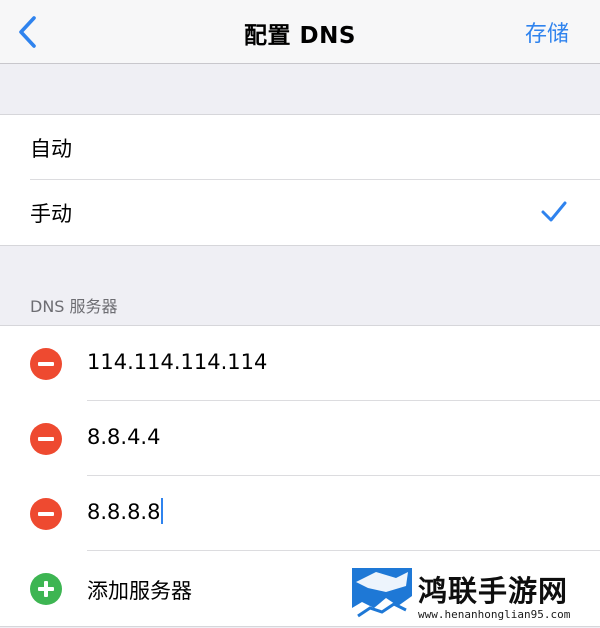  What do you see at coordinates (51, 214) in the screenshot?
I see `mode-option-label: 手动` at bounding box center [51, 214].